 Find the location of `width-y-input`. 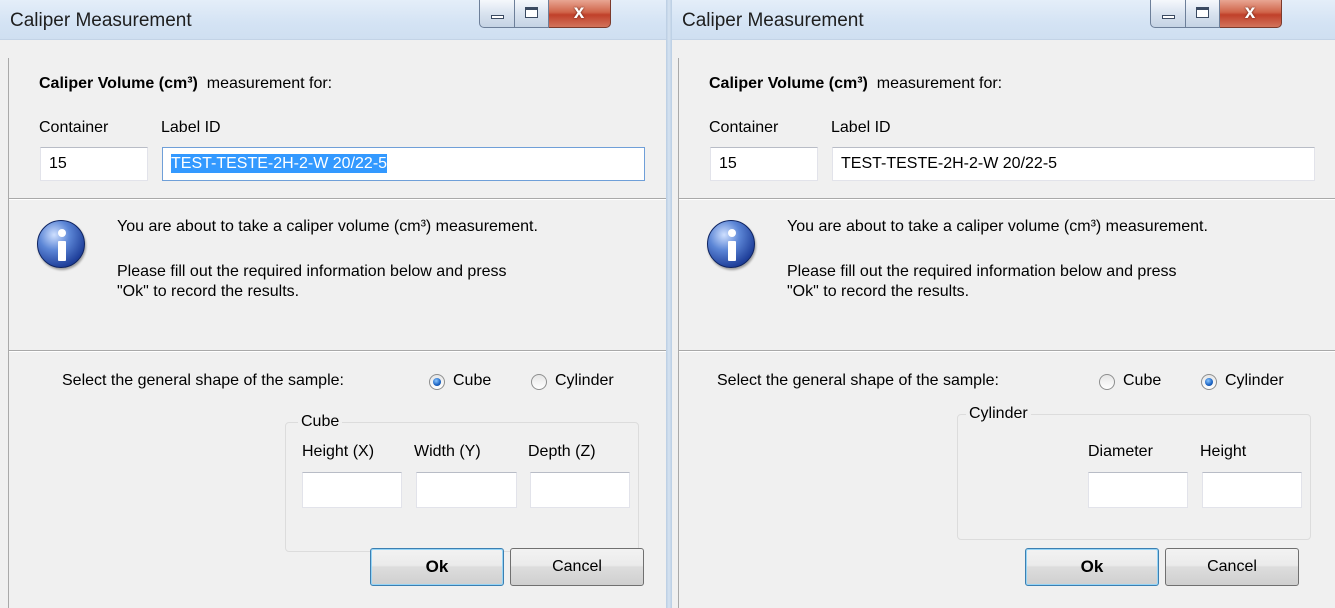

width-y-input is located at coordinates (466, 490).